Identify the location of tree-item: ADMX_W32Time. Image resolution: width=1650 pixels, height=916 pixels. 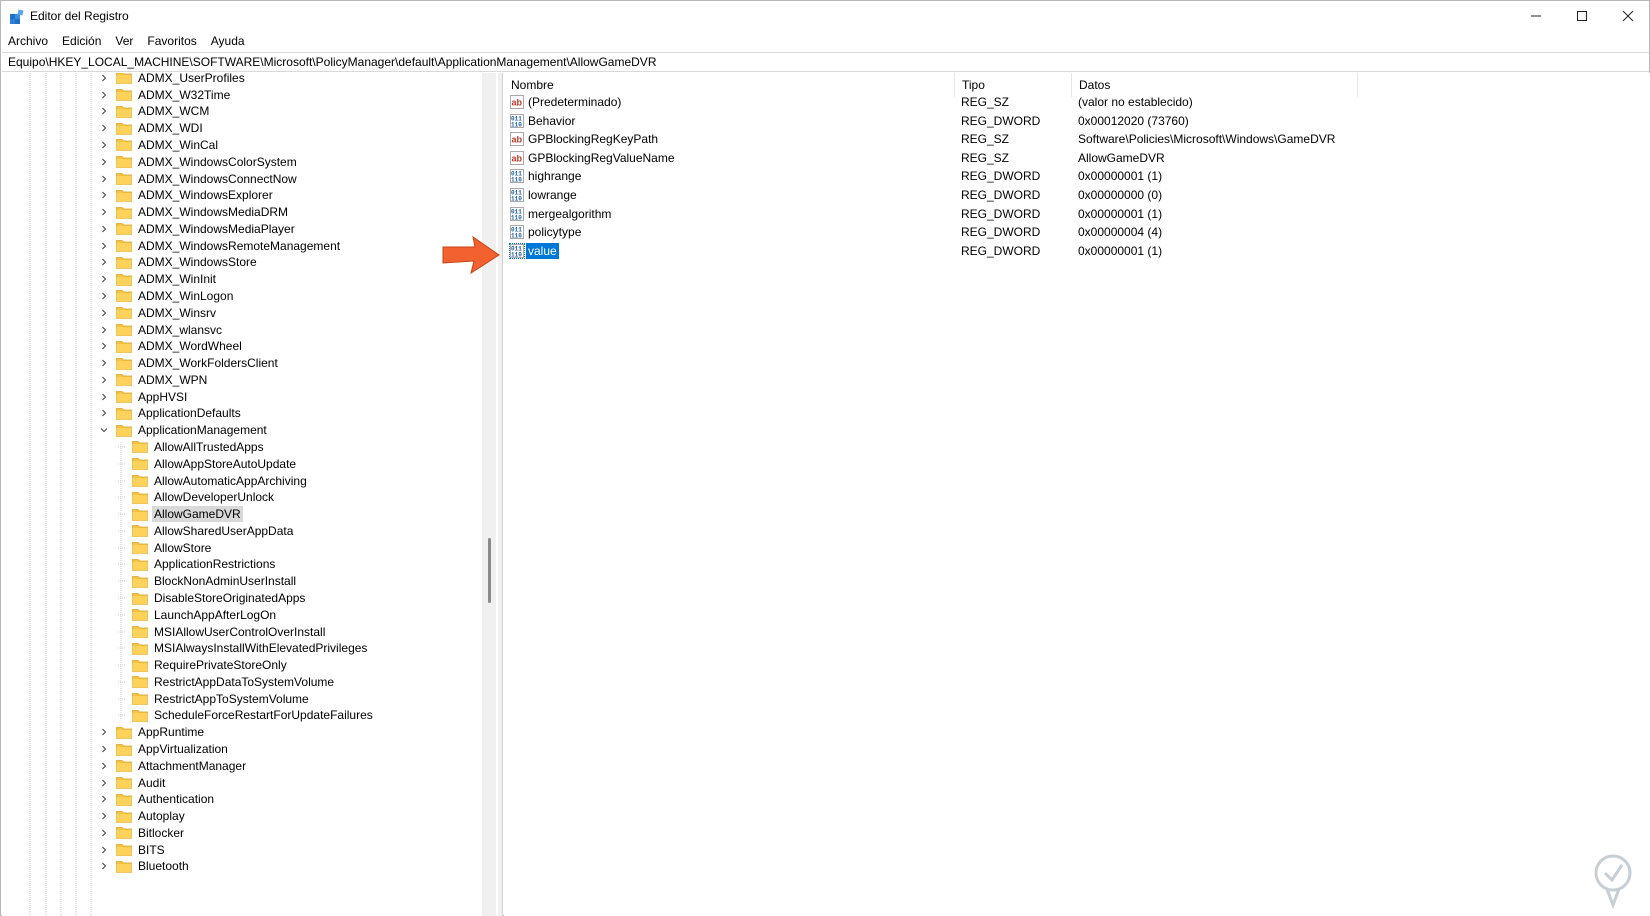
(165, 95).